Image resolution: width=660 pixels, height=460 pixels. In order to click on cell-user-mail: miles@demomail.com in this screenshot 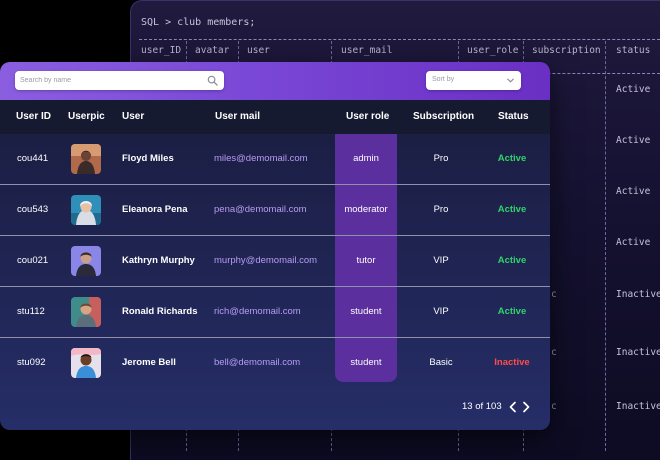, I will do `click(261, 158)`.